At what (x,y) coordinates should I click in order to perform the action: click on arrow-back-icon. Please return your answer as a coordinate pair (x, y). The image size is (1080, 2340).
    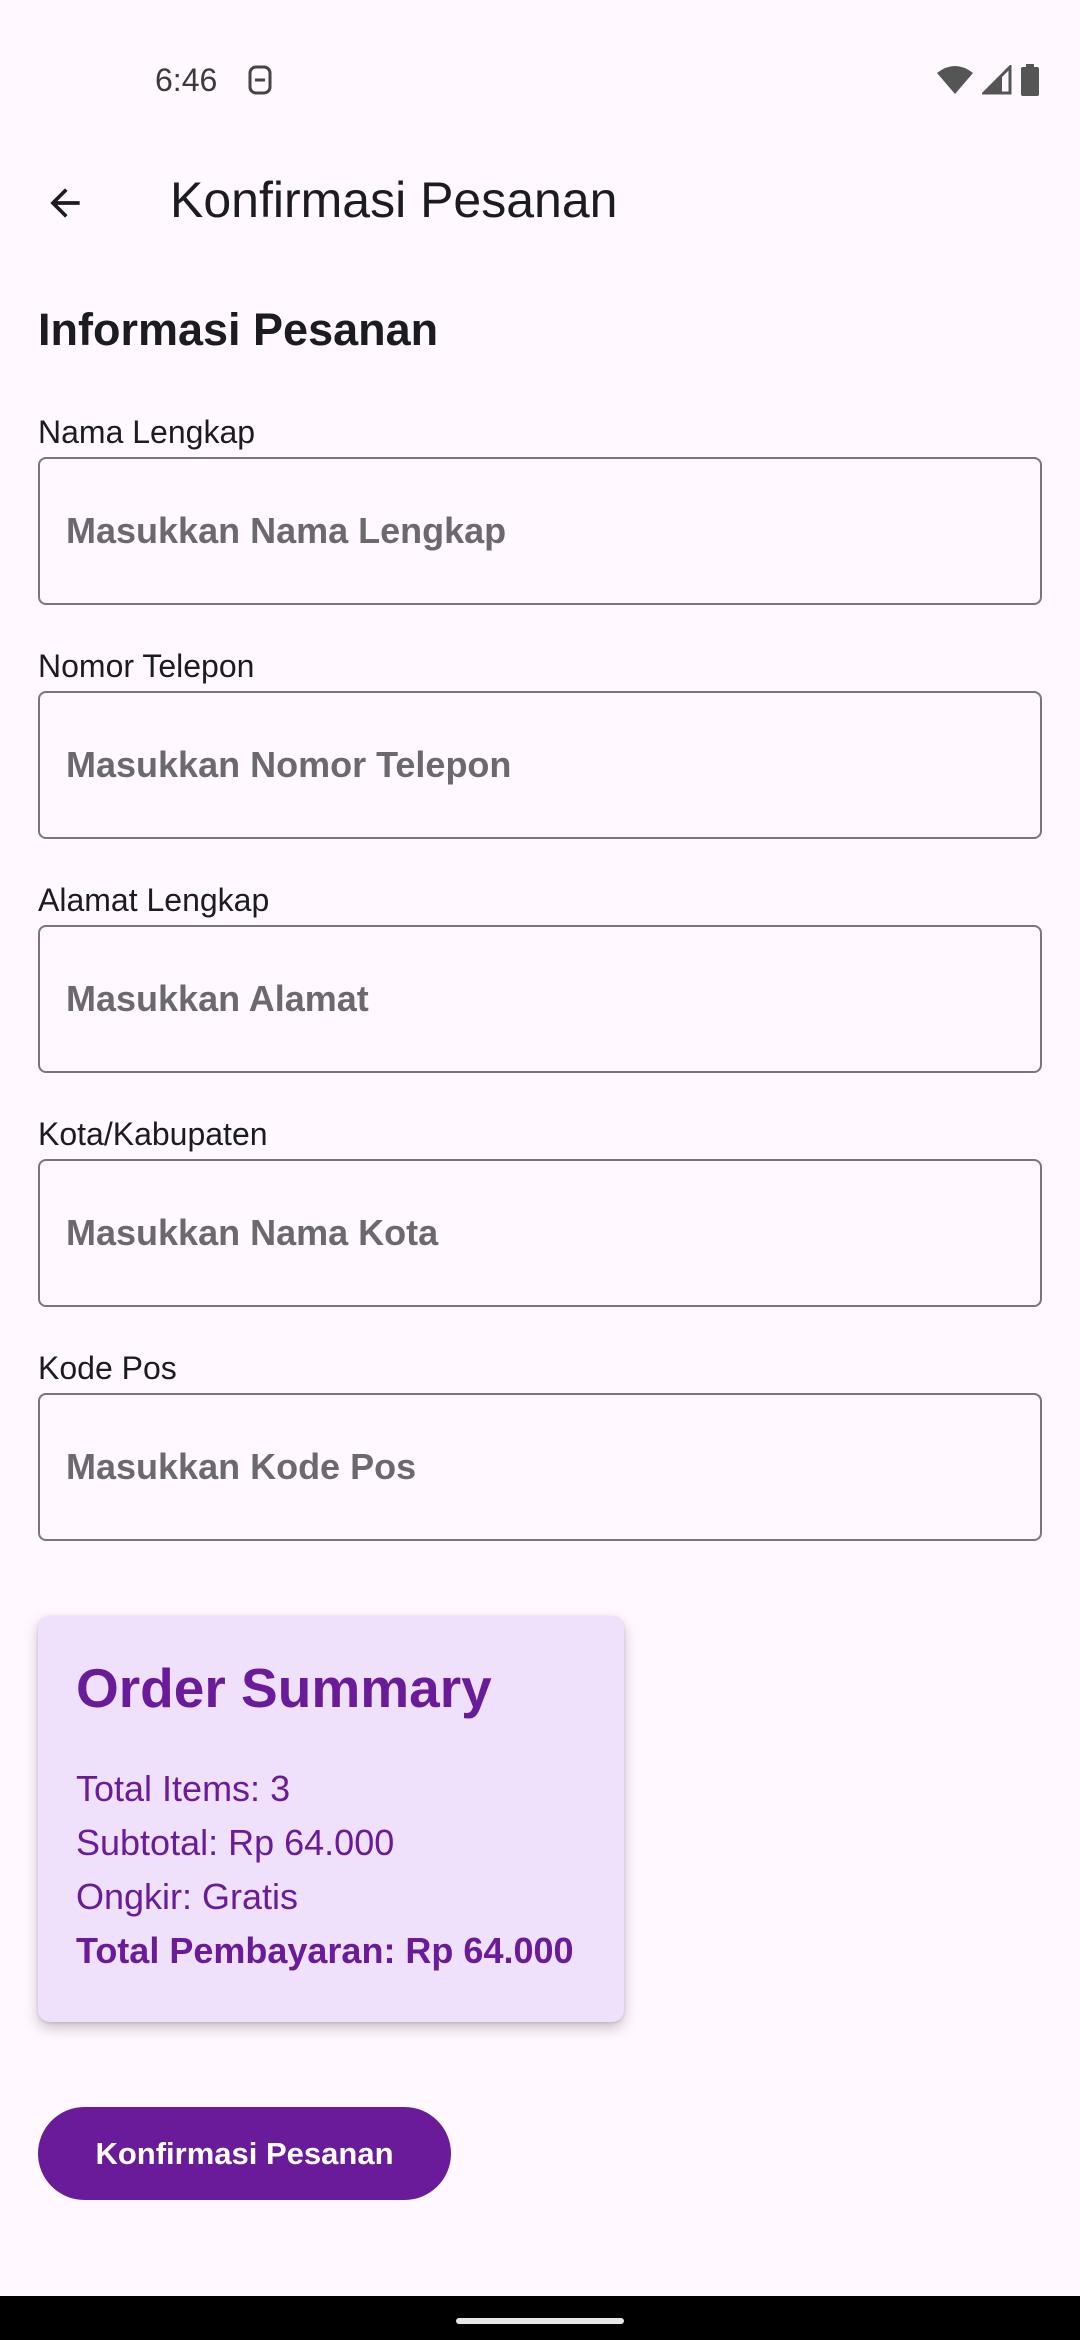
    Looking at the image, I should click on (65, 205).